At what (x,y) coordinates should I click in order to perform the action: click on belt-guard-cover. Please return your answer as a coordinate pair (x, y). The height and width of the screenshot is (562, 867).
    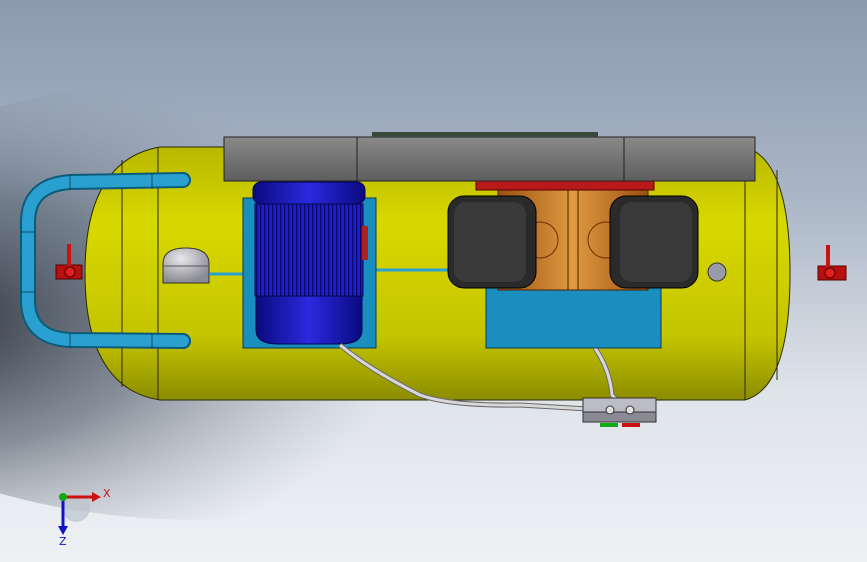
    Looking at the image, I should click on (489, 157).